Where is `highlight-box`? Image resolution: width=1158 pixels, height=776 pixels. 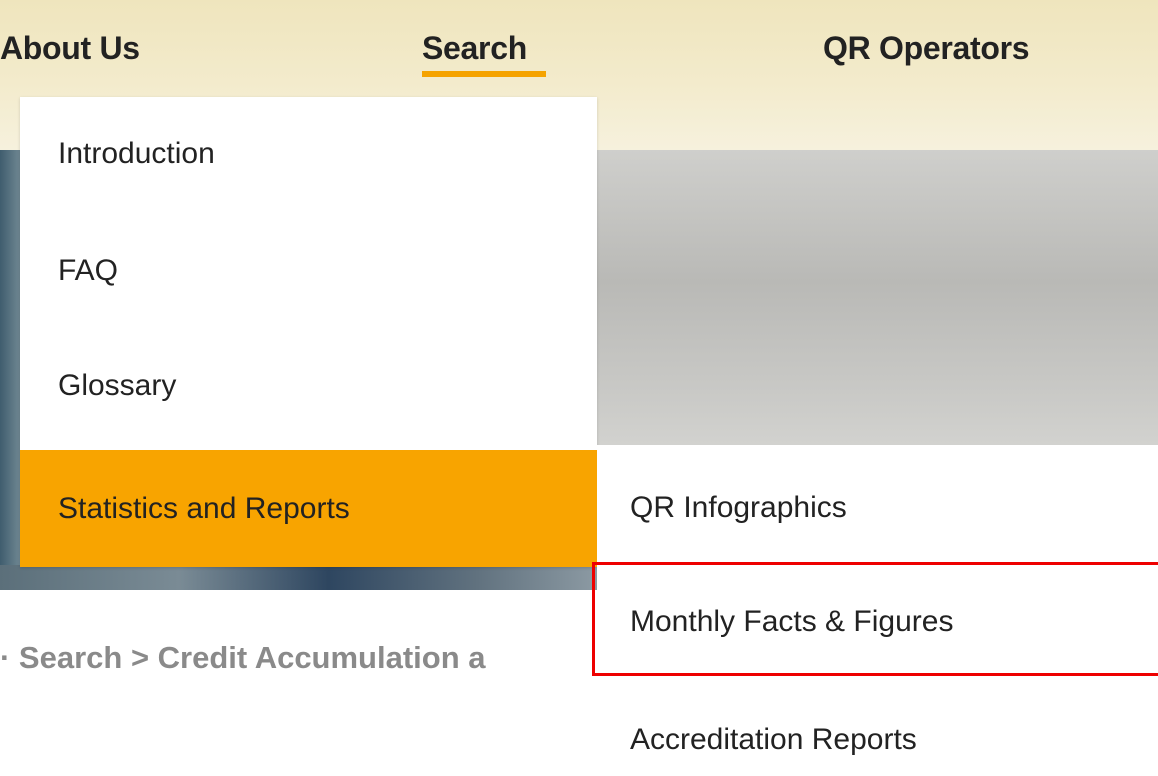 highlight-box is located at coordinates (875, 619).